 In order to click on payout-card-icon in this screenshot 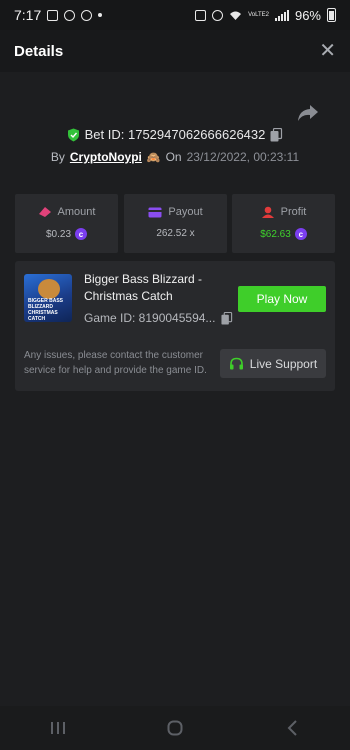, I will do `click(155, 212)`.